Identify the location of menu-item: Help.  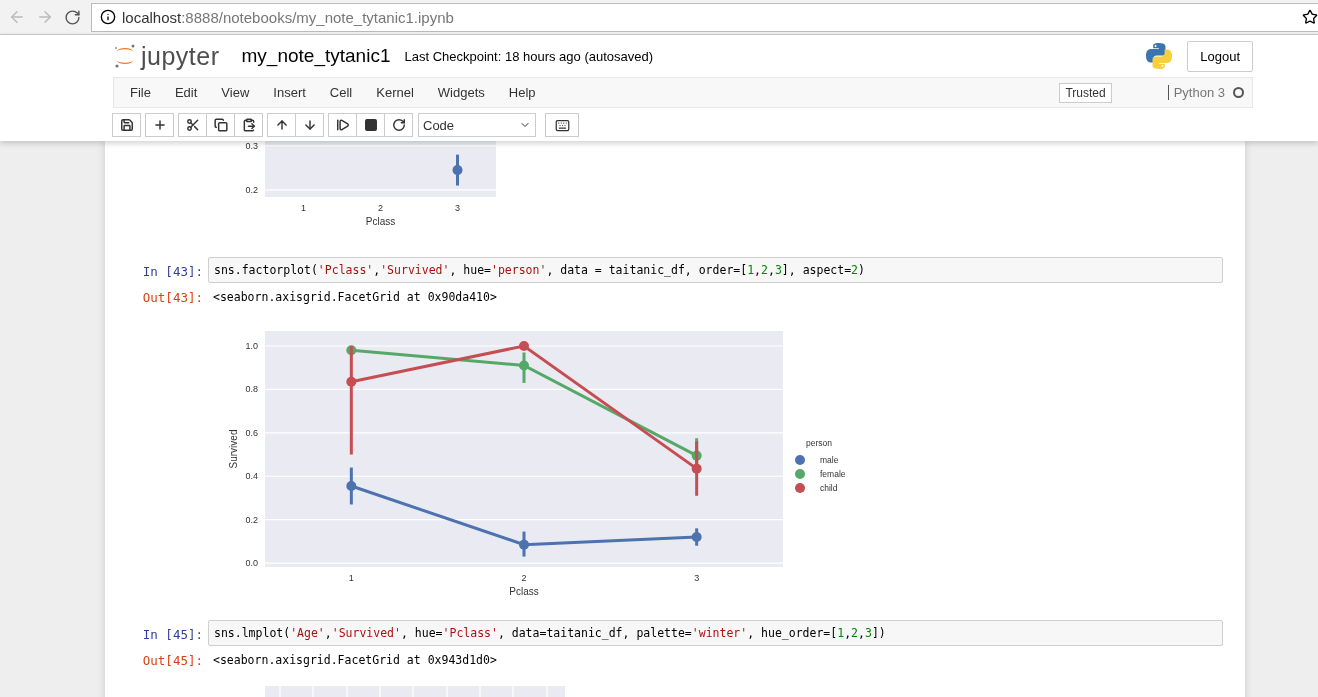
(522, 92).